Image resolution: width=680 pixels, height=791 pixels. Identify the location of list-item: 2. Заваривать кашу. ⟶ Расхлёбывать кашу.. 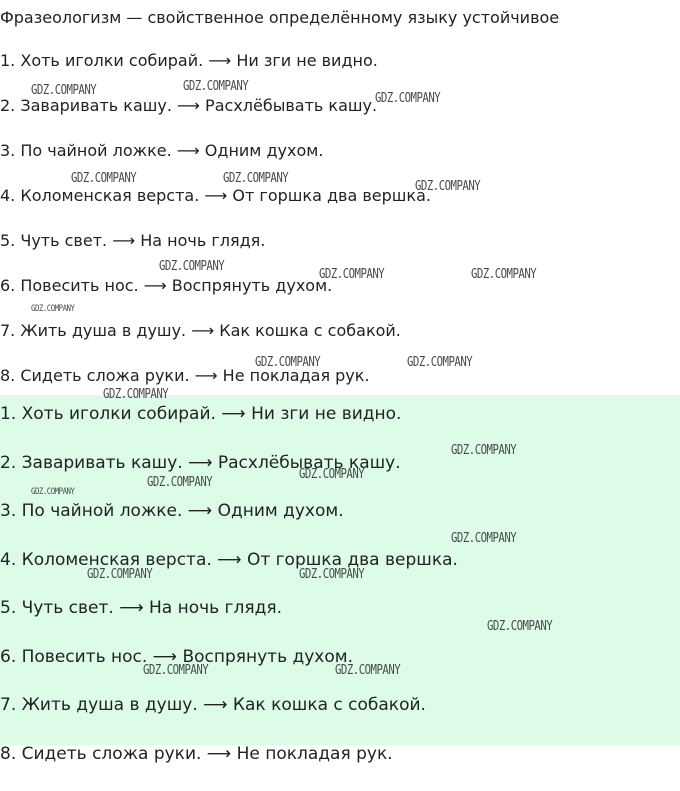
(215, 118).